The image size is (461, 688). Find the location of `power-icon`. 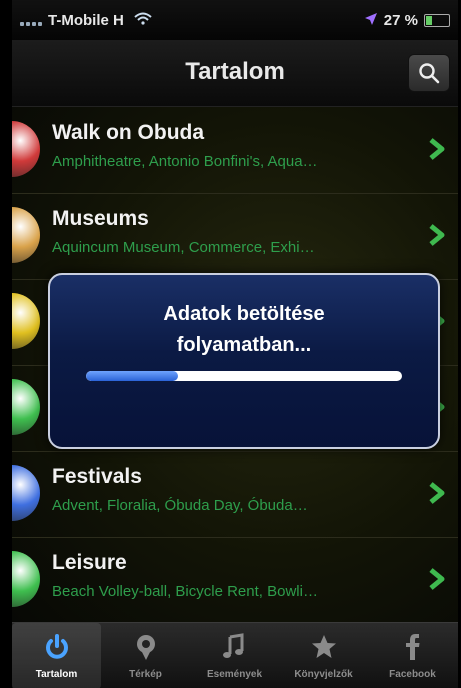

power-icon is located at coordinates (56, 647).